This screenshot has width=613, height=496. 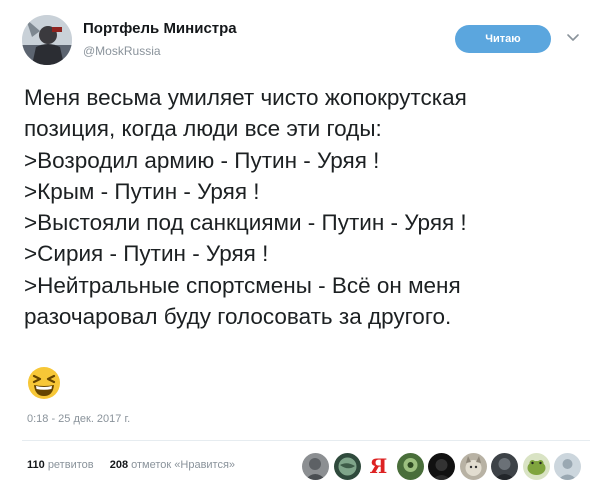 I want to click on tweet-stats: 110 ретвитов 208 отметок «Нравится», so click(x=131, y=465).